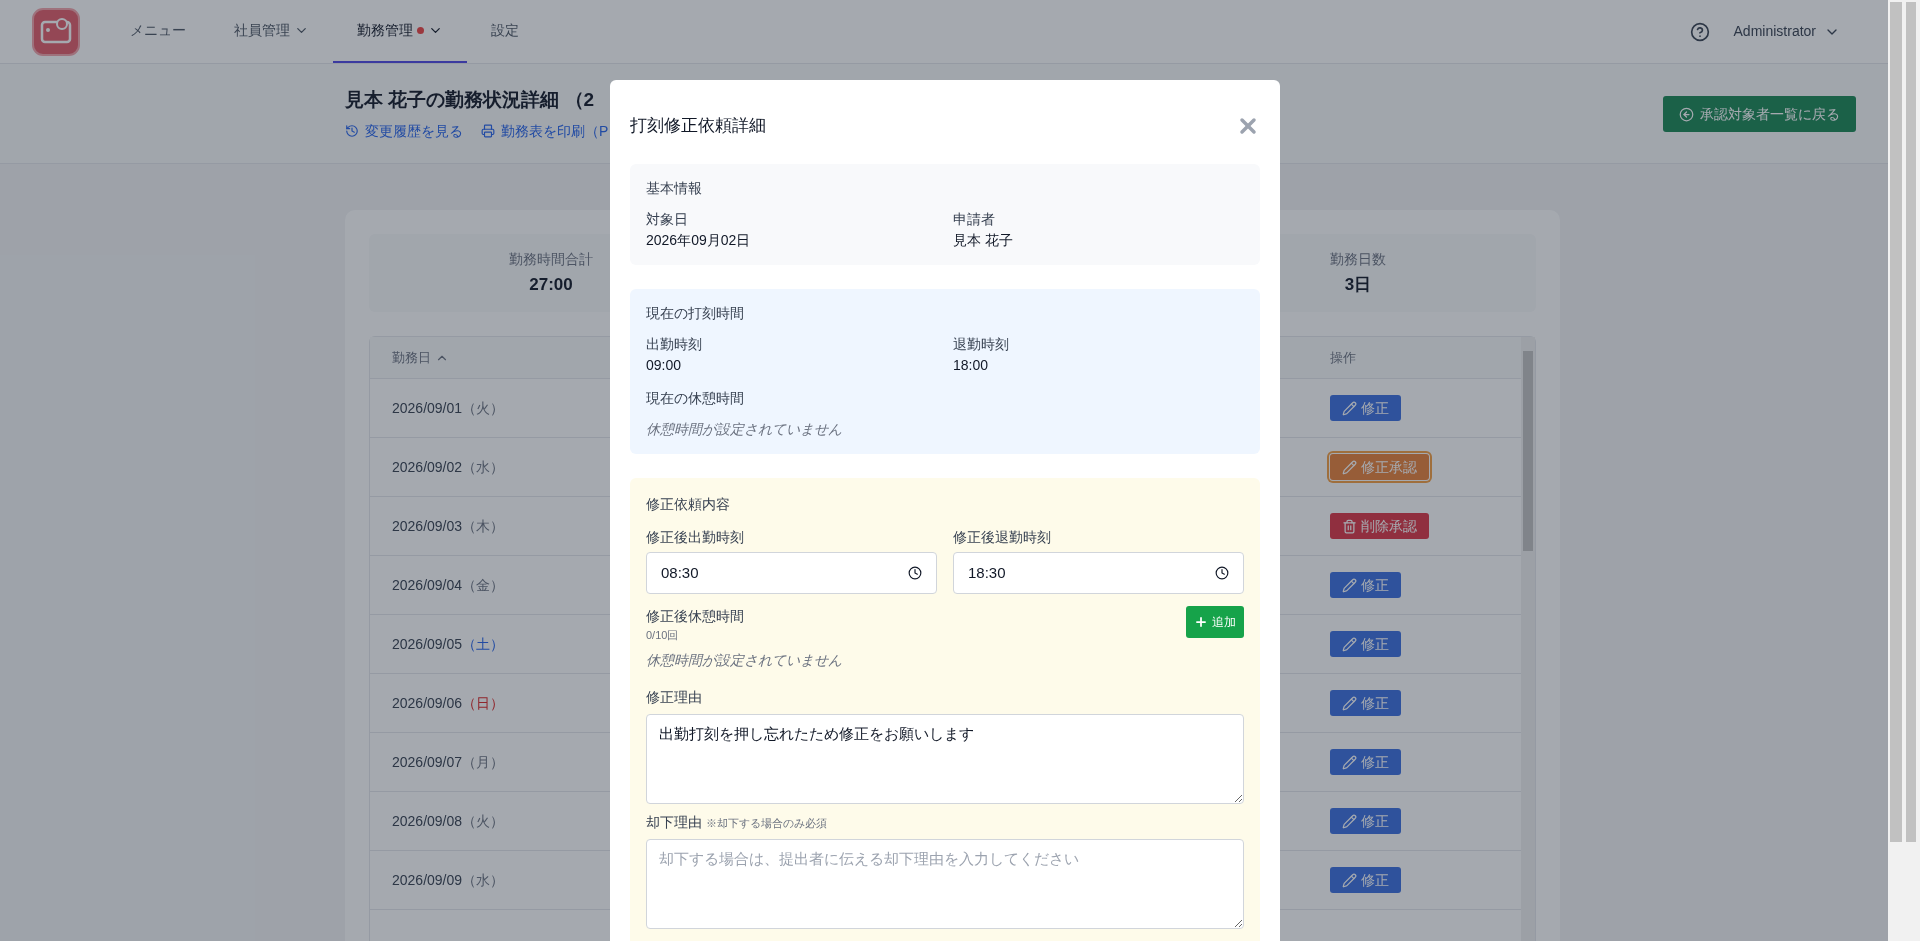 The width and height of the screenshot is (1920, 941). Describe the element at coordinates (448, 644) in the screenshot. I see `date-cell-text: 2026/09/05（土）` at that location.